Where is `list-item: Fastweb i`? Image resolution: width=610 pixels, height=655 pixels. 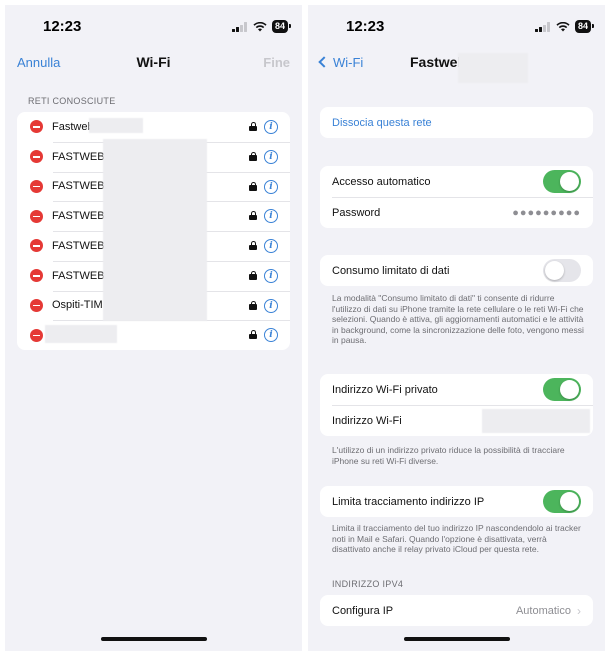 list-item: Fastweb i is located at coordinates (153, 127).